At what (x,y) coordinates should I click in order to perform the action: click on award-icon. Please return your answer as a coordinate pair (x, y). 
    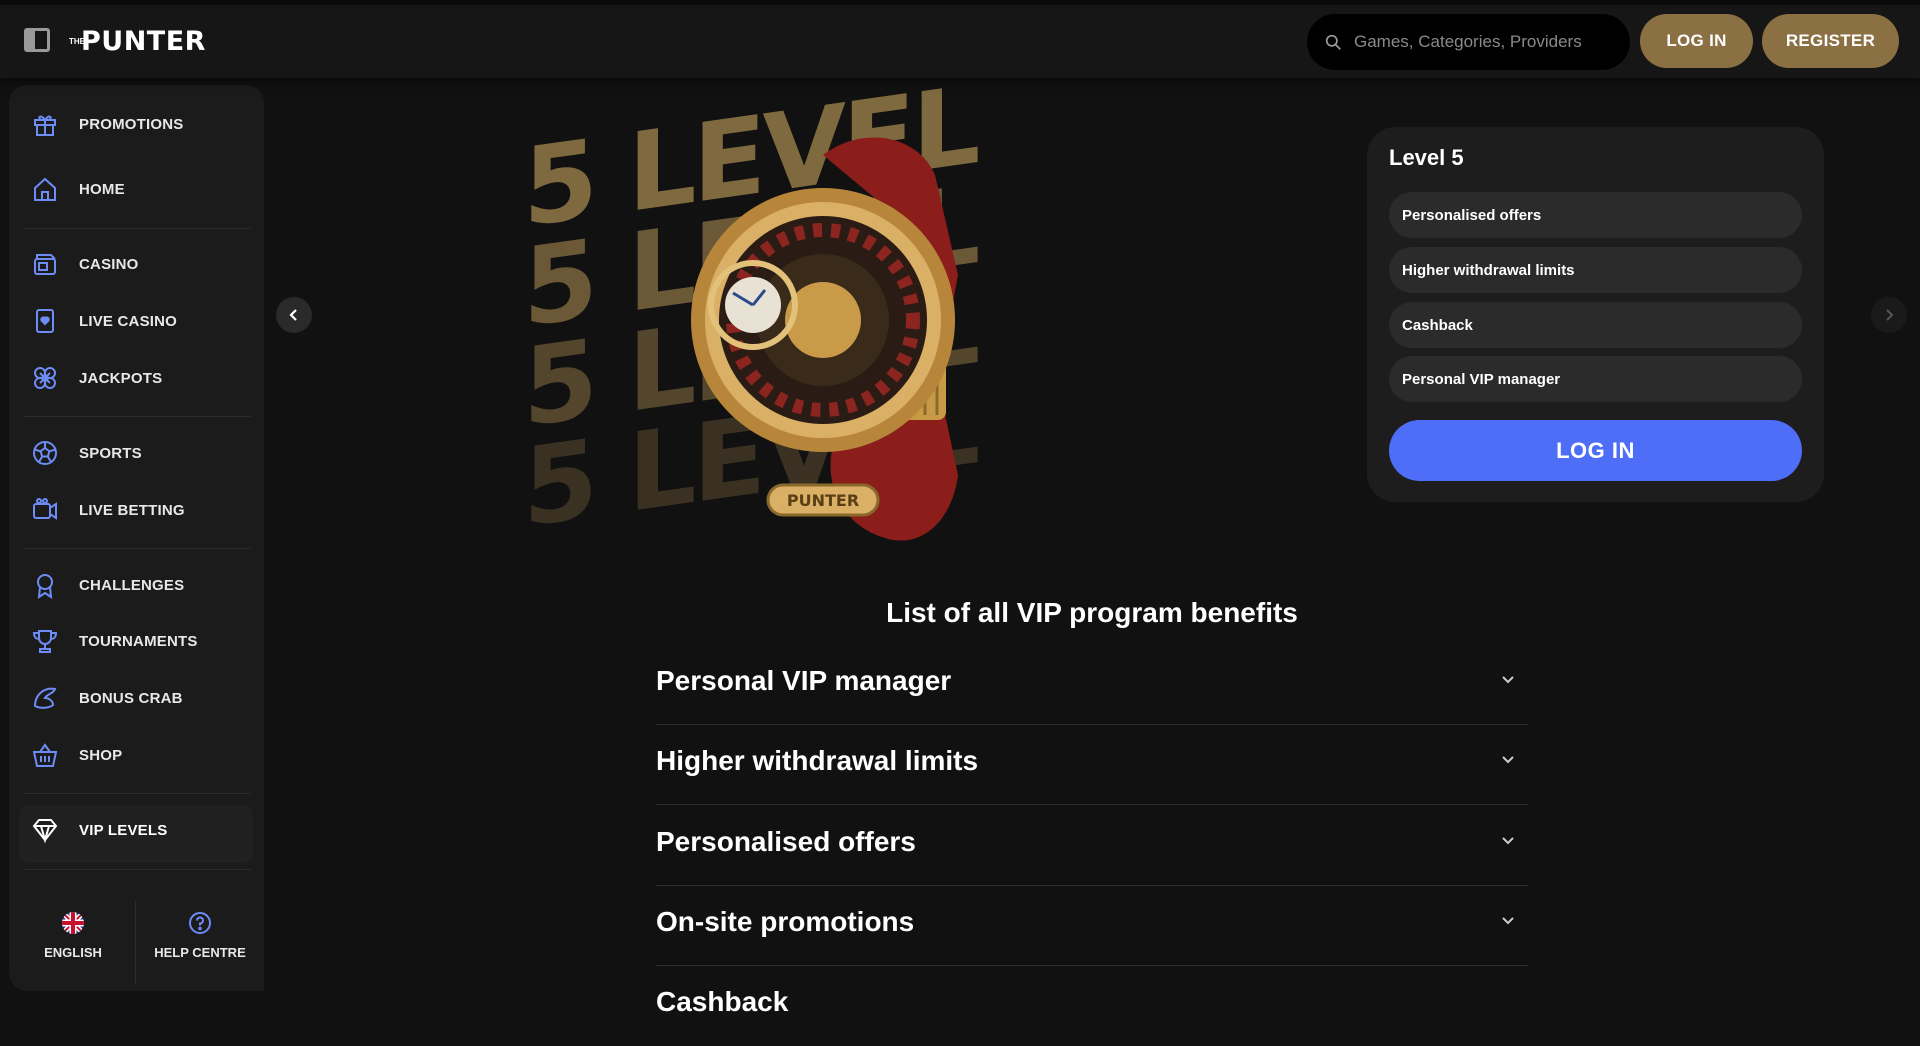
    Looking at the image, I should click on (45, 586).